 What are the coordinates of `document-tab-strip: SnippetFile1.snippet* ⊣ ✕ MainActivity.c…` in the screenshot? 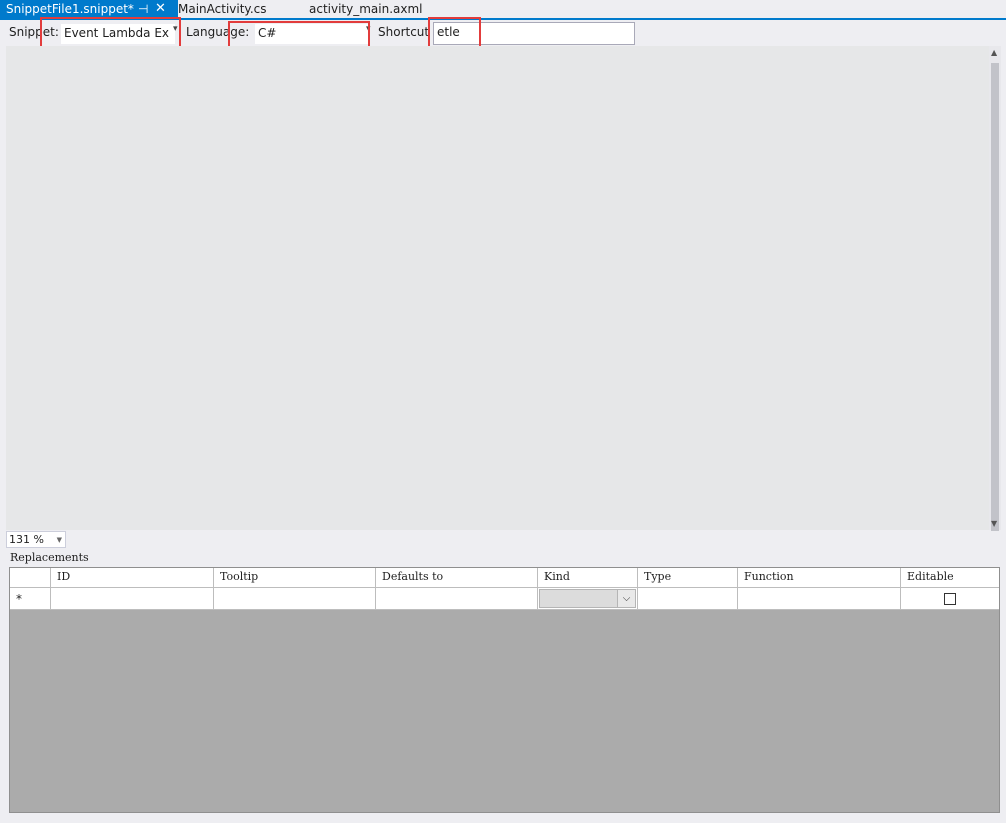 It's located at (503, 10).